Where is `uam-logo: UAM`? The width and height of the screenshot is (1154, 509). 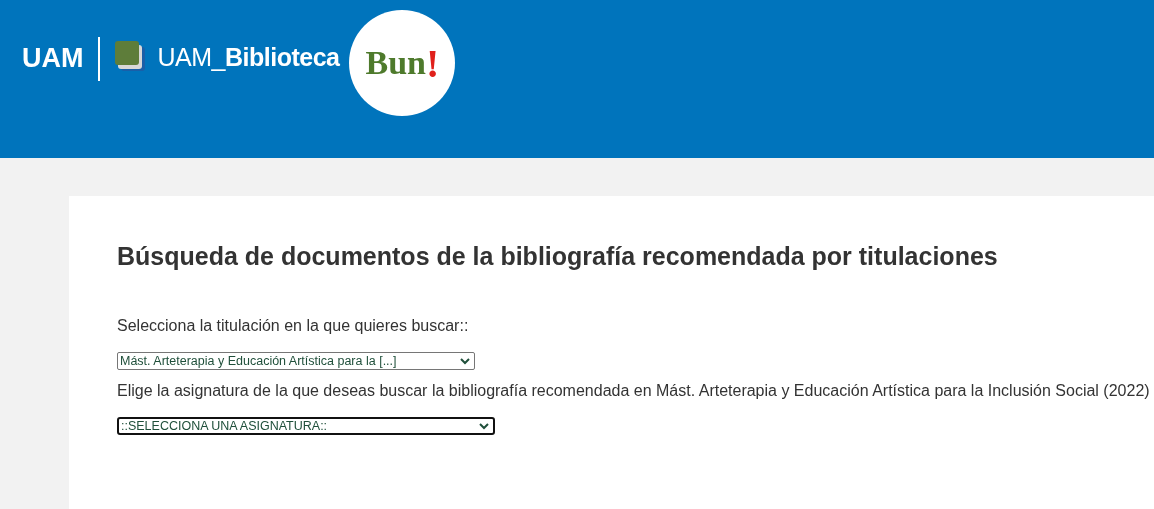 uam-logo: UAM is located at coordinates (53, 58).